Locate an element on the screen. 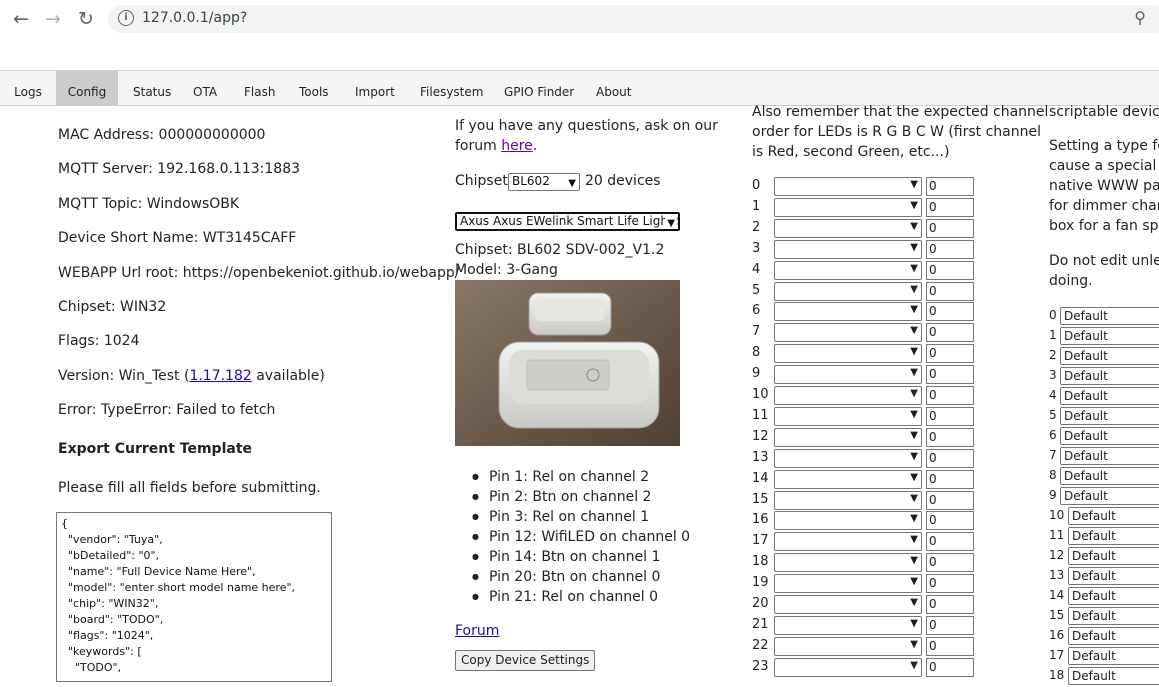 The height and width of the screenshot is (687, 1159). reload-icon: ↻ is located at coordinates (86, 19).